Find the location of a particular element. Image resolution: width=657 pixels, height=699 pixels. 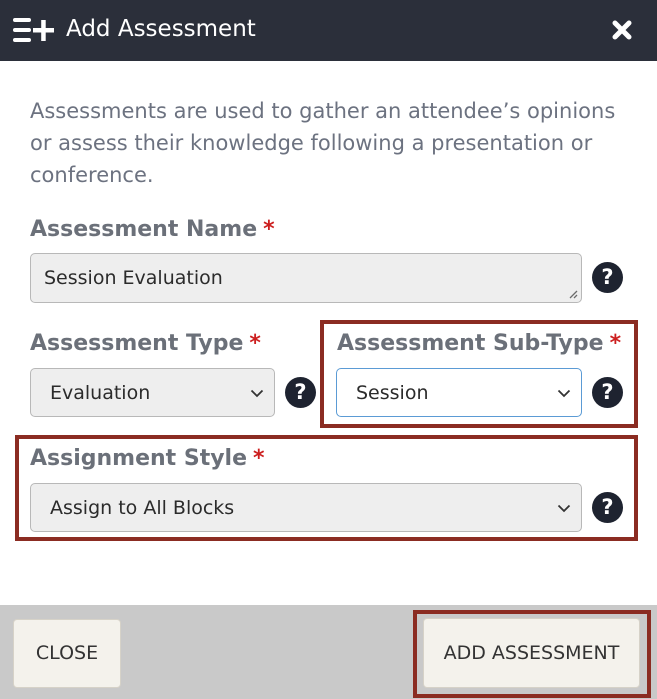

add-assessment-button: ADD ASSESSMENT is located at coordinates (531, 653).